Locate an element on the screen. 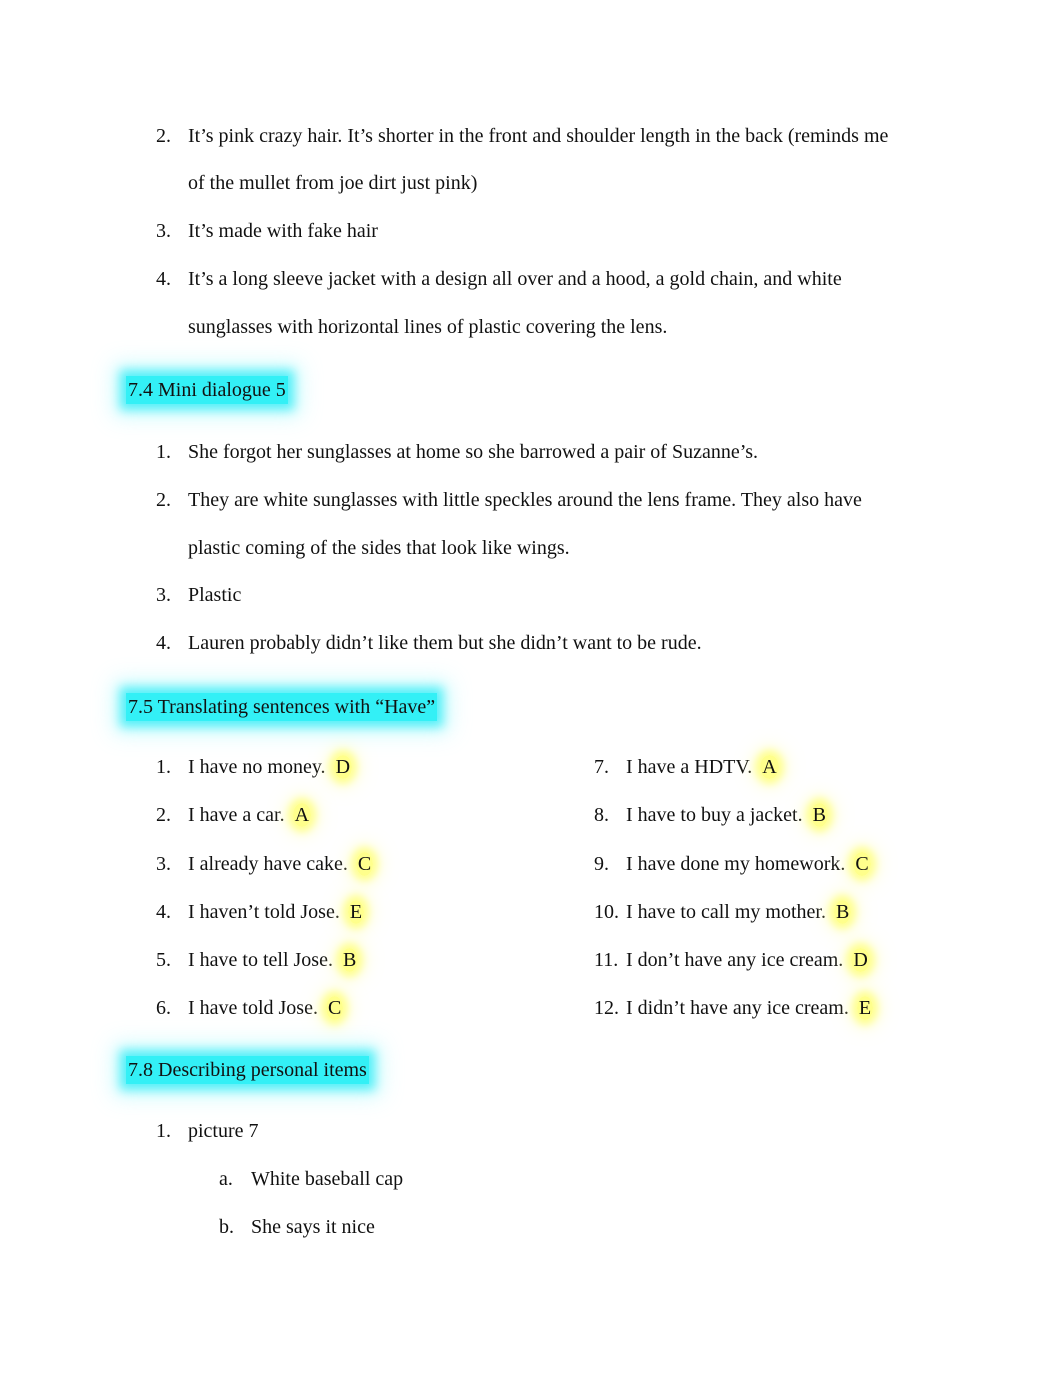 Image resolution: width=1062 pixels, height=1376 pixels. list-text: I have to tell Jose. B is located at coordinates (273, 960).